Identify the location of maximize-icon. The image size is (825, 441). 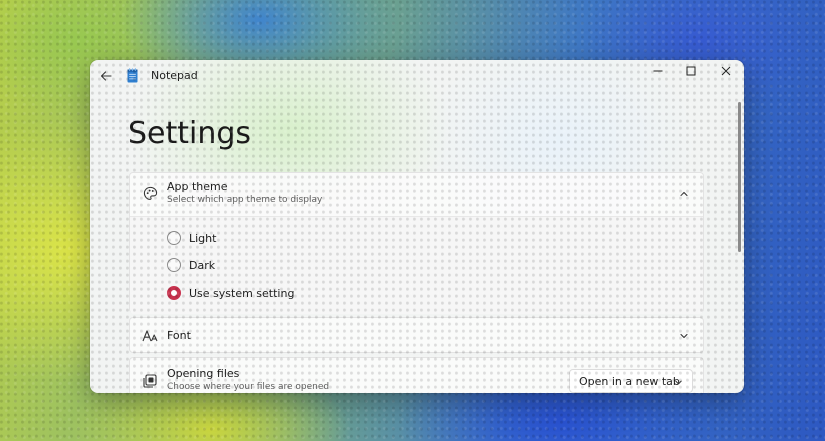
(691, 71).